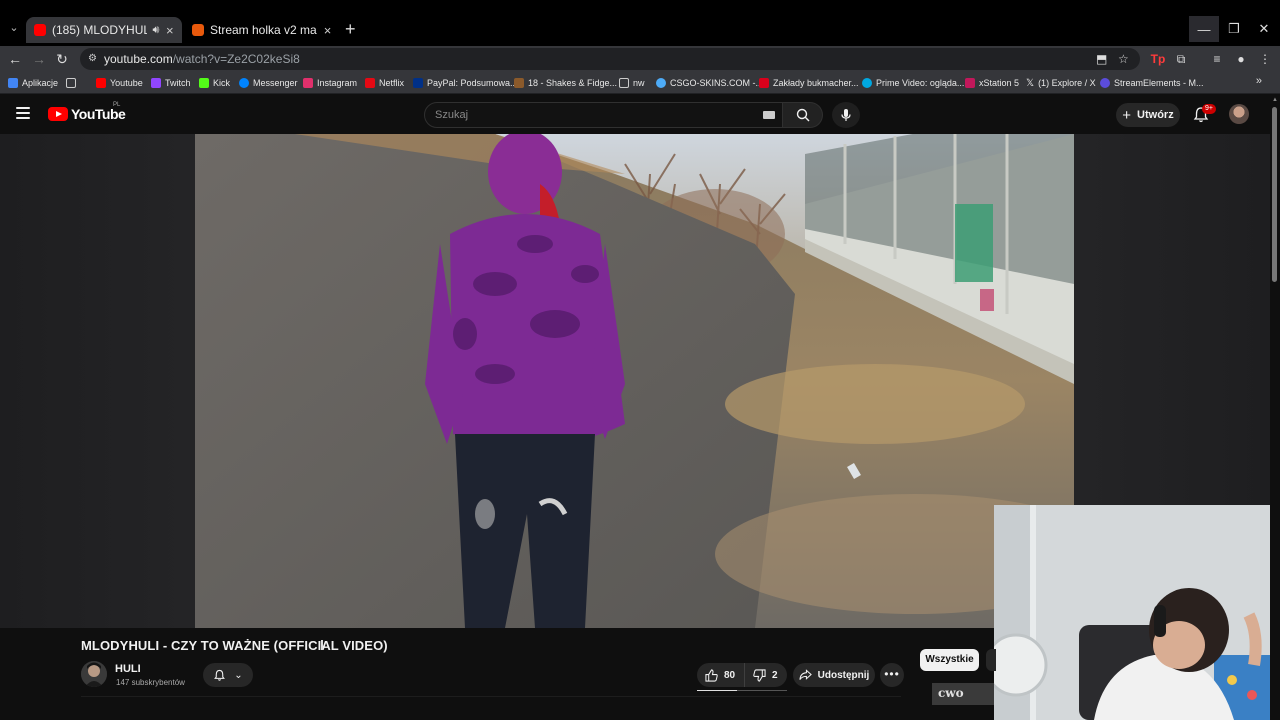 The height and width of the screenshot is (720, 1280). I want to click on subscription-notifications-button: ⌄, so click(228, 675).